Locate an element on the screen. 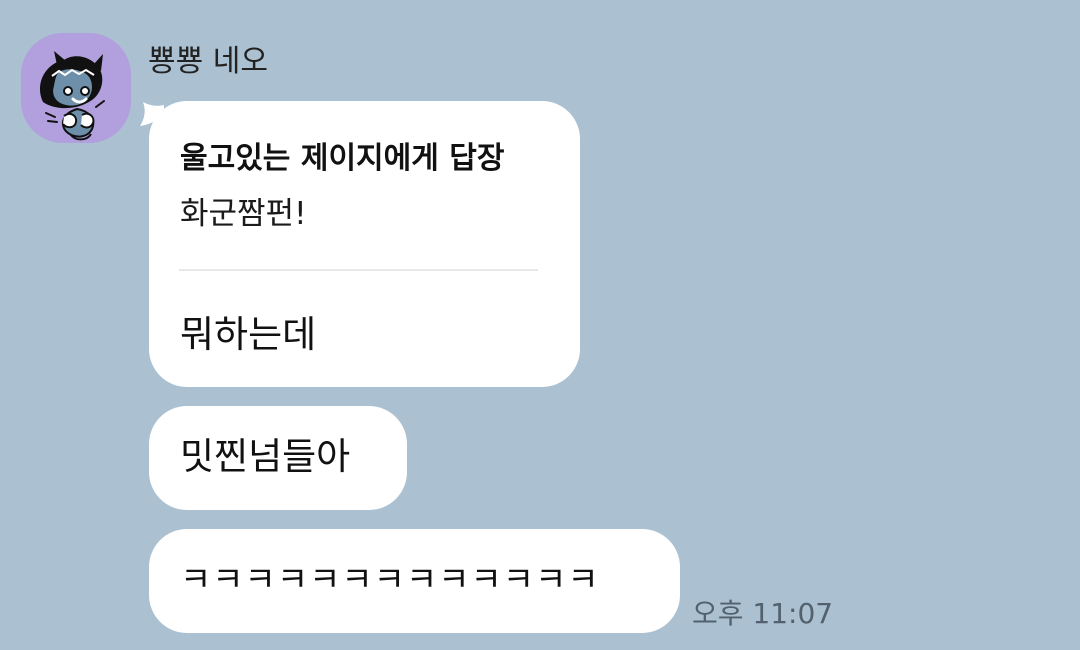 The height and width of the screenshot is (650, 1080). reply-quoted-message: 화군짬펀! is located at coordinates (243, 214).